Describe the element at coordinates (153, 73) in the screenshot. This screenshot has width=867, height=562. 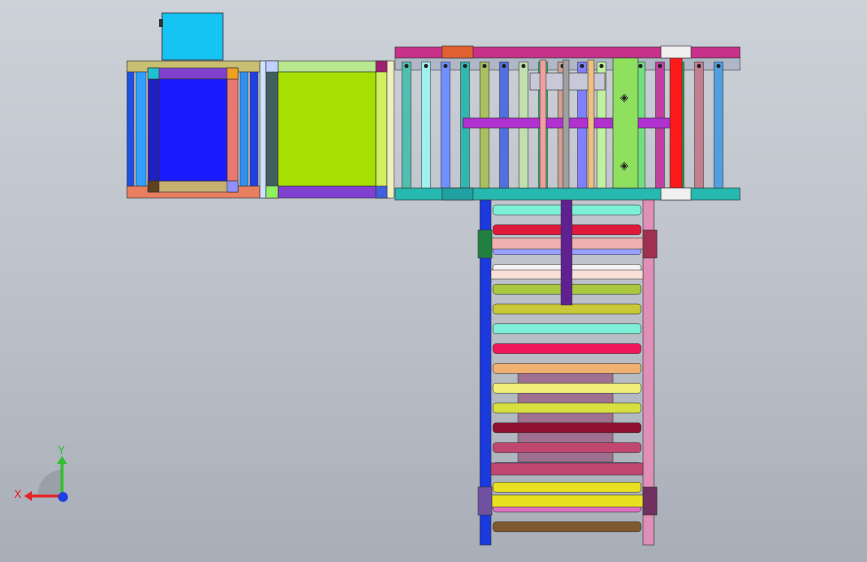
I see `left-module-corner-tl` at that location.